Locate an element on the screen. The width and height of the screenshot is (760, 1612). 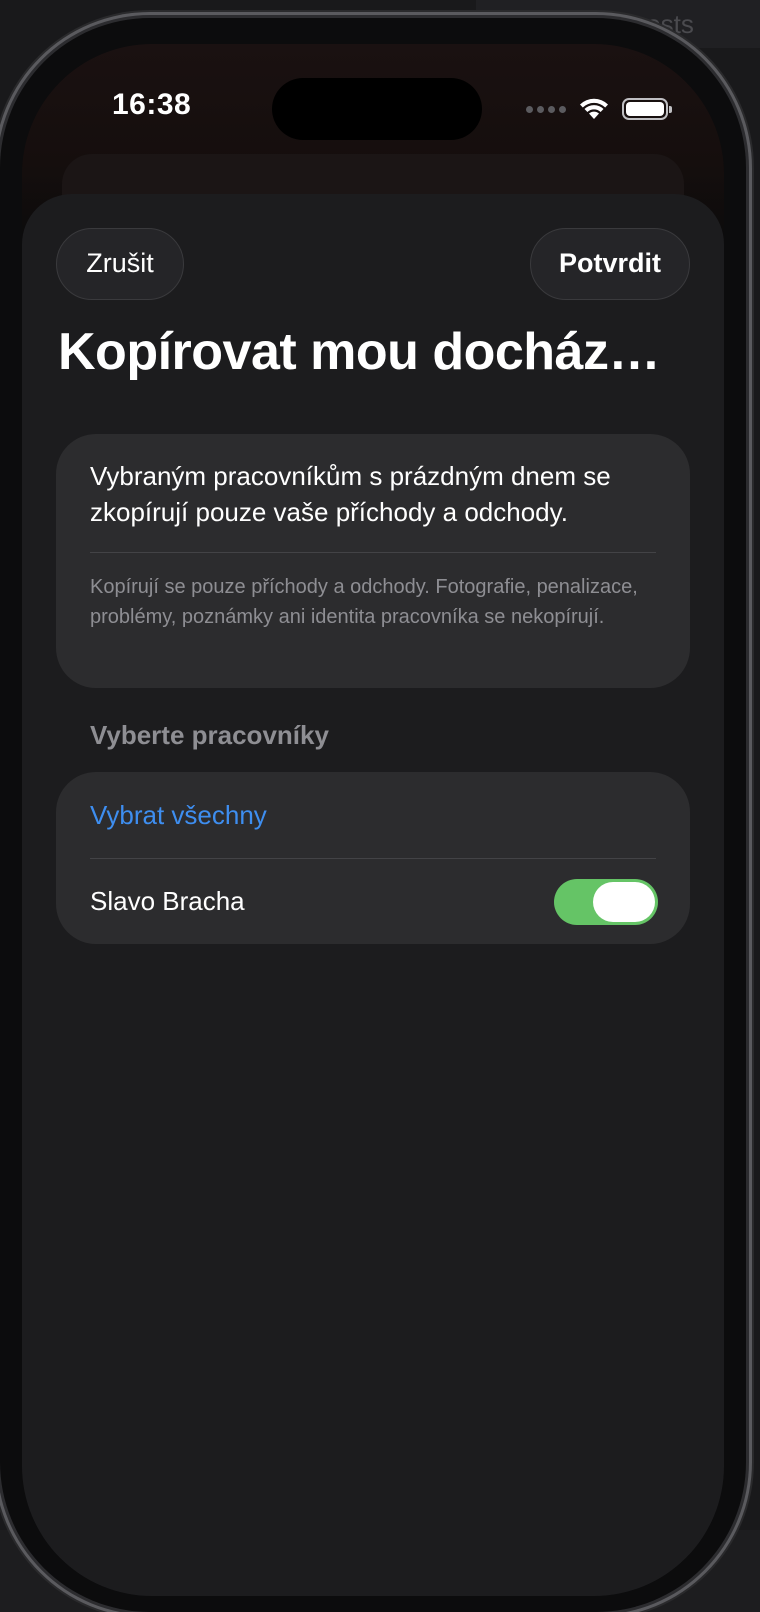
confirm-button: Potvrdit is located at coordinates (610, 264).